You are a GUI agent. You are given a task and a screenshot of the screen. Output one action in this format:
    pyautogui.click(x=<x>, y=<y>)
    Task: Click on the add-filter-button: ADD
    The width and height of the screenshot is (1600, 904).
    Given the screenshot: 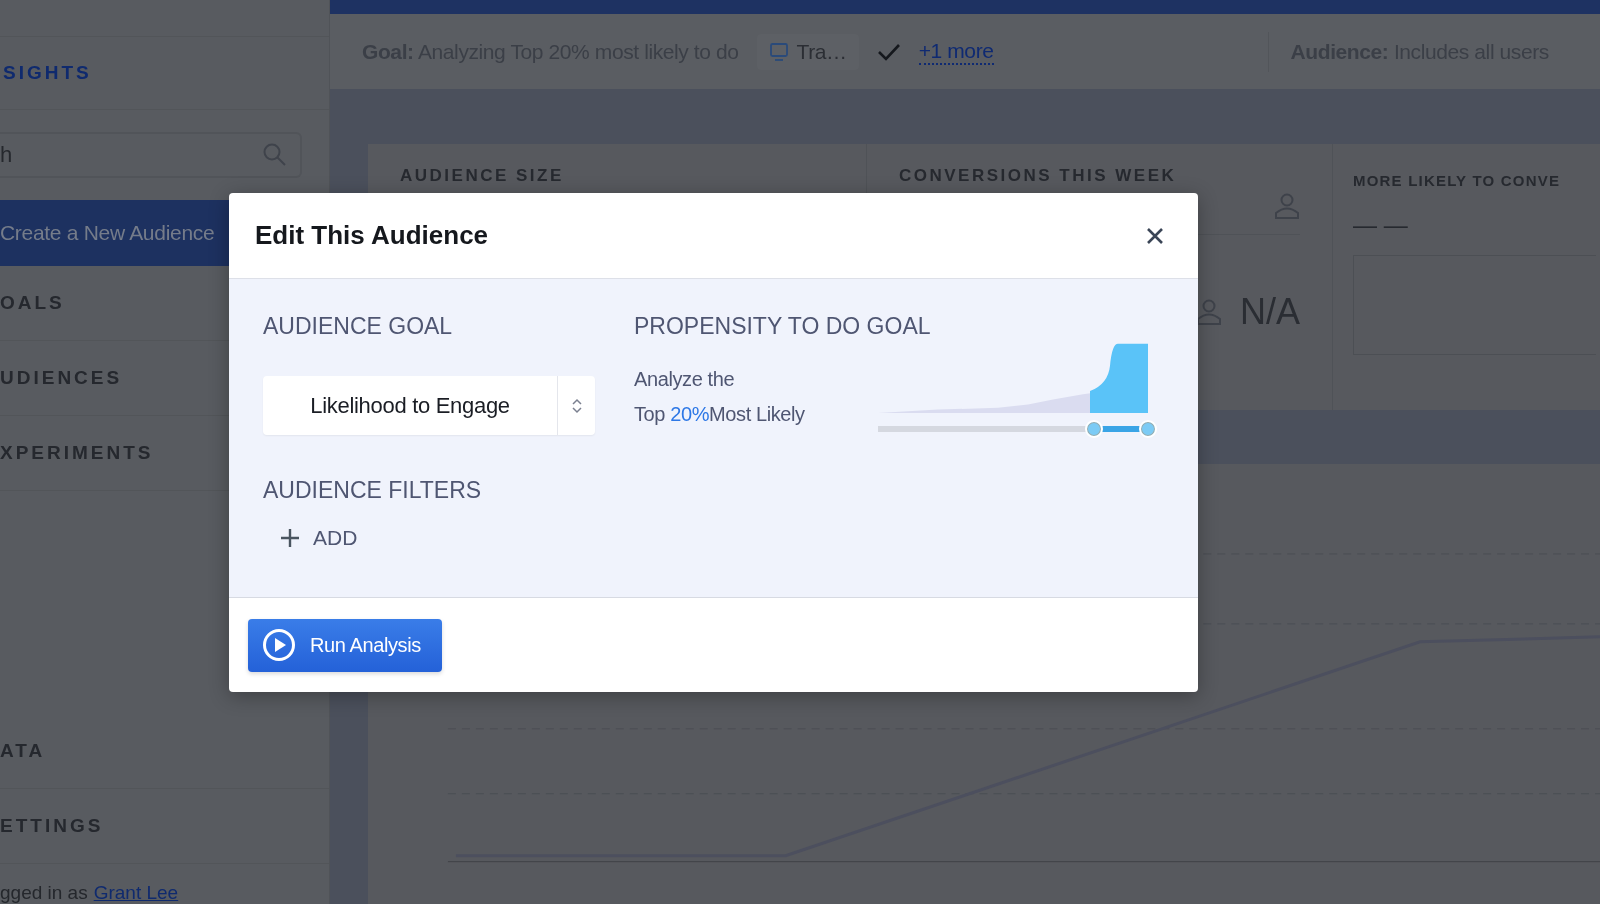 What is the action you would take?
    pyautogui.click(x=318, y=538)
    